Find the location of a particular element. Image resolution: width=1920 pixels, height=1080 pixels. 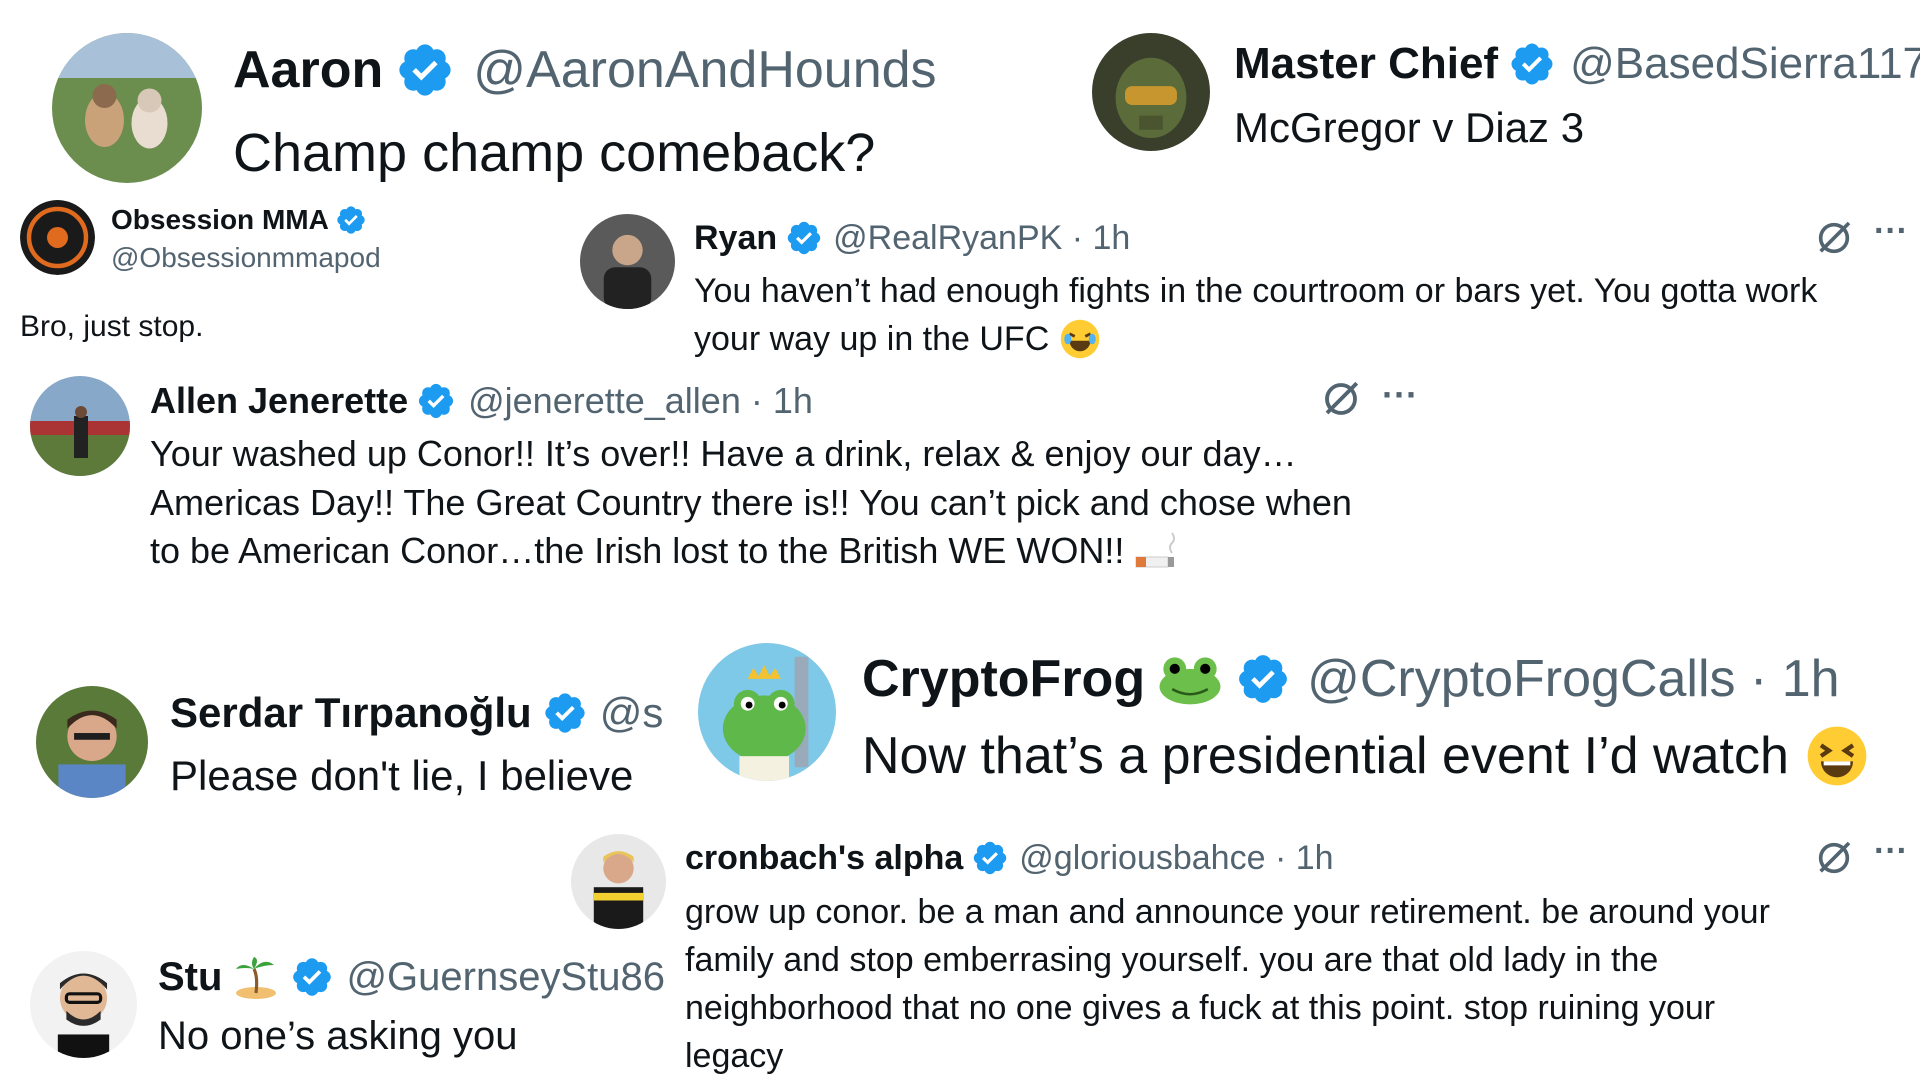

grinning-squint-emoji-icon is located at coordinates (1837, 756).